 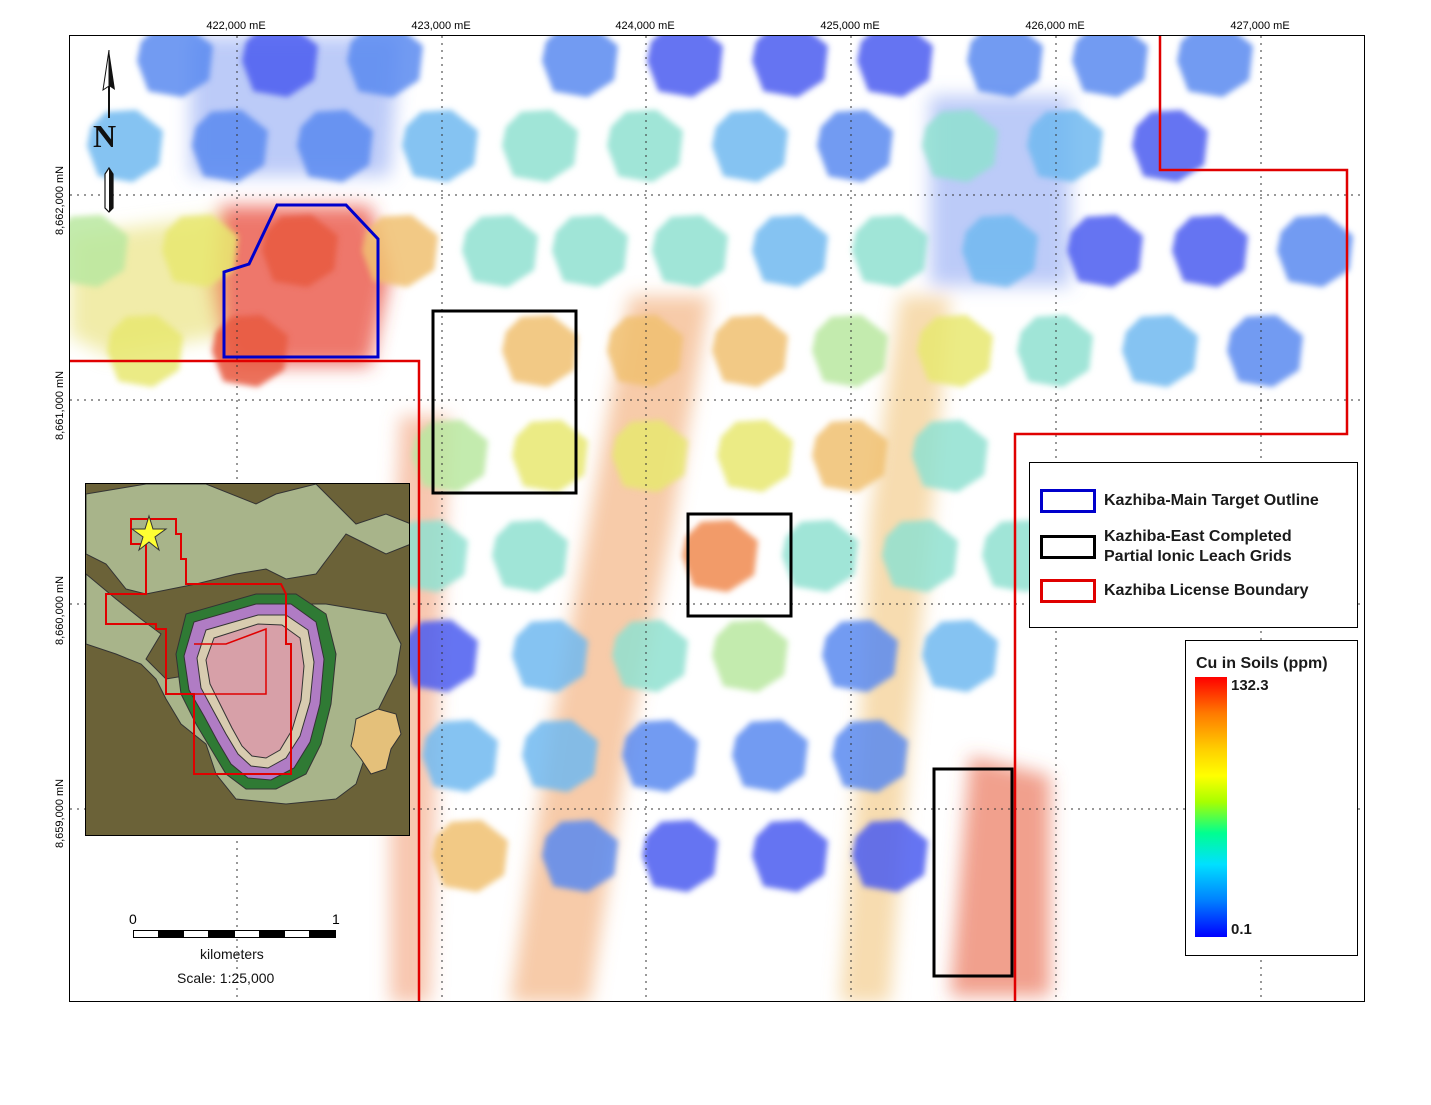 What do you see at coordinates (336, 919) in the screenshot?
I see `scale-tick-end: 1` at bounding box center [336, 919].